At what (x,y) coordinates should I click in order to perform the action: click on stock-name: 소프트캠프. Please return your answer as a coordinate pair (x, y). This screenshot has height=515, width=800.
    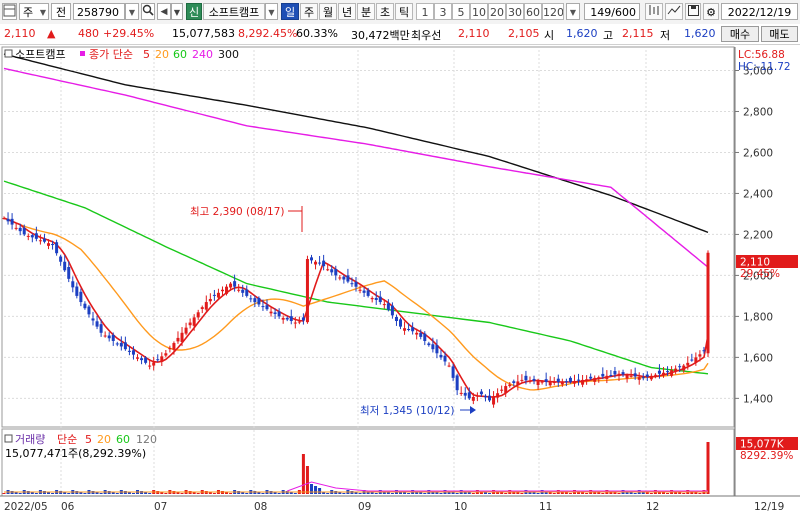
    Looking at the image, I should click on (234, 11).